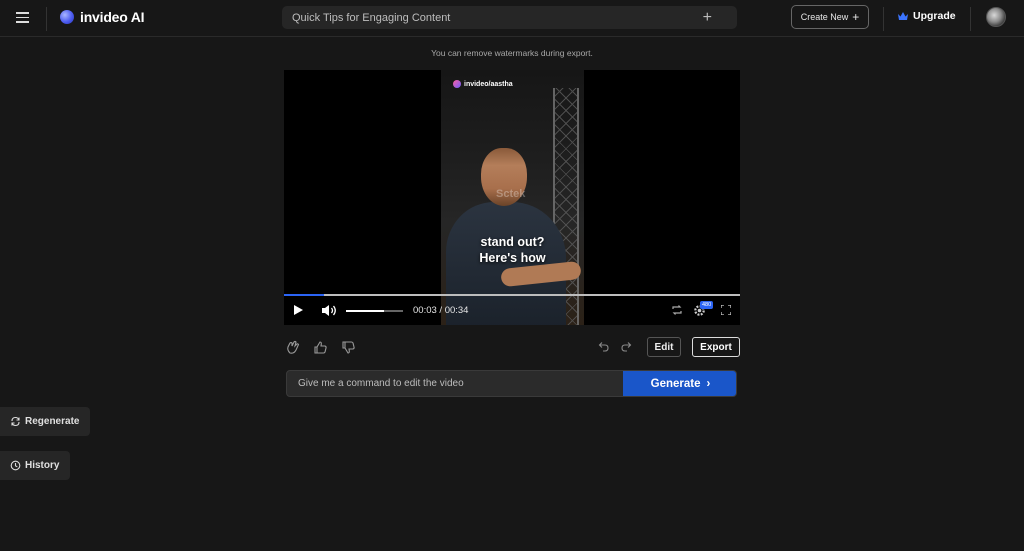  Describe the element at coordinates (15, 465) in the screenshot. I see `clock-icon` at that location.